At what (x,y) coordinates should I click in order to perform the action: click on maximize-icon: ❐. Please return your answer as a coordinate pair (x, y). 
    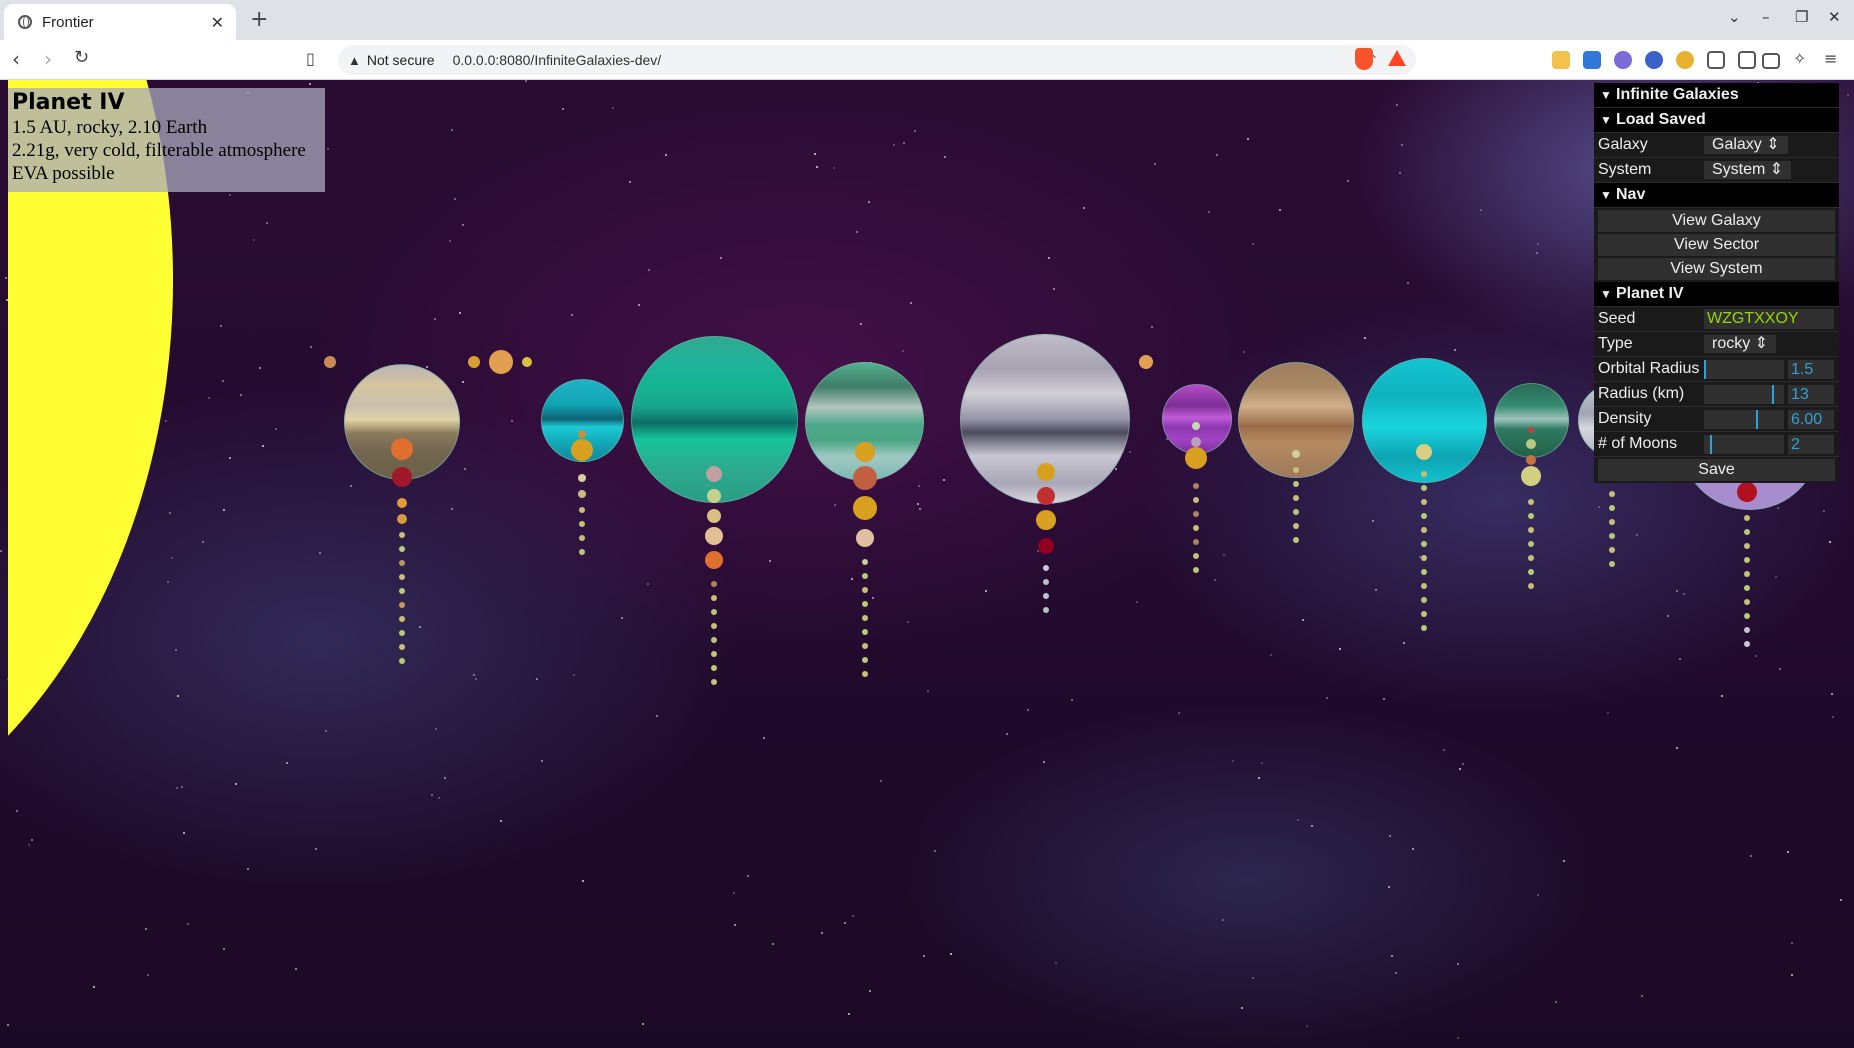
    Looking at the image, I should click on (1801, 17).